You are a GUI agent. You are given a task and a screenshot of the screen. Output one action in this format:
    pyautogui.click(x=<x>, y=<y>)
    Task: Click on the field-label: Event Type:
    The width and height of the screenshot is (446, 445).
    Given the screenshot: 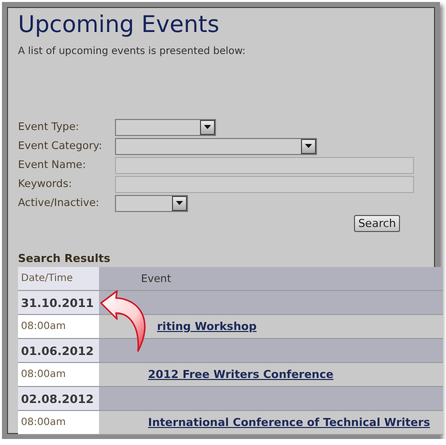 What is the action you would take?
    pyautogui.click(x=49, y=127)
    